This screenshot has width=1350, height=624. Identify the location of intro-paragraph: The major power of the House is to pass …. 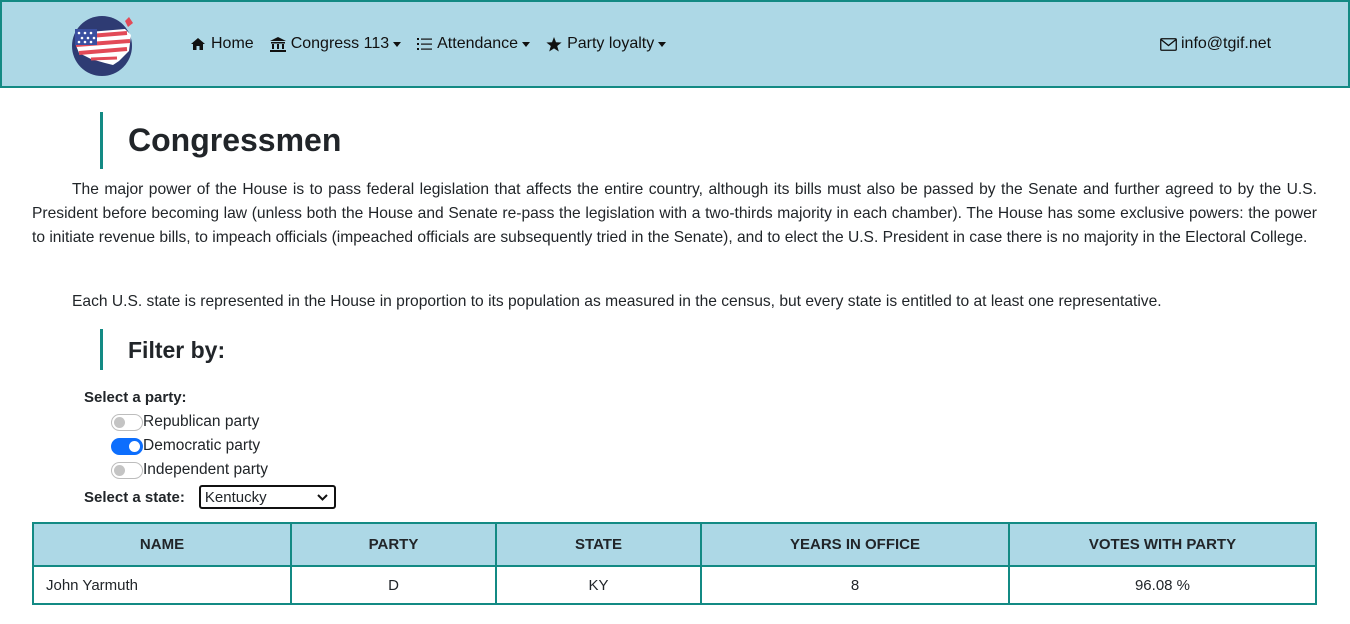
(674, 213).